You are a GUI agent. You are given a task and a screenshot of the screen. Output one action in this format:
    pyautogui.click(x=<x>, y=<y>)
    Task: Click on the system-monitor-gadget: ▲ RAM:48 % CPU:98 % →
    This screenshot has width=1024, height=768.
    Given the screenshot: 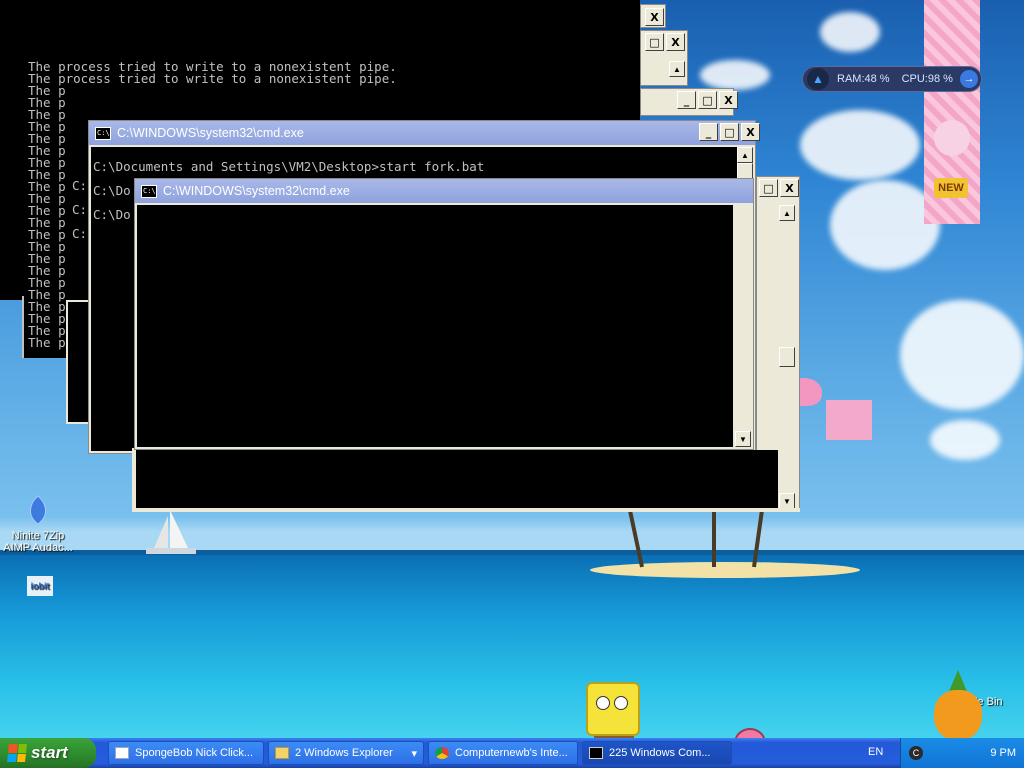 What is the action you would take?
    pyautogui.click(x=892, y=79)
    